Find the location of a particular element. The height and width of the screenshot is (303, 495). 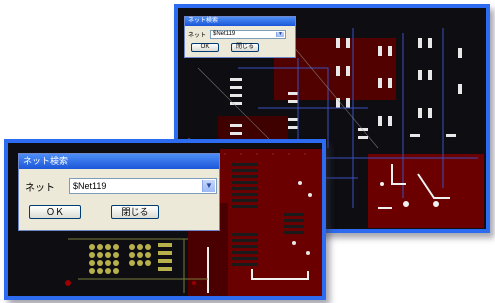

net-search-dialog: ネット検索 ネット $Net119 ▼ ＯＫ 閉じる is located at coordinates (119, 192).